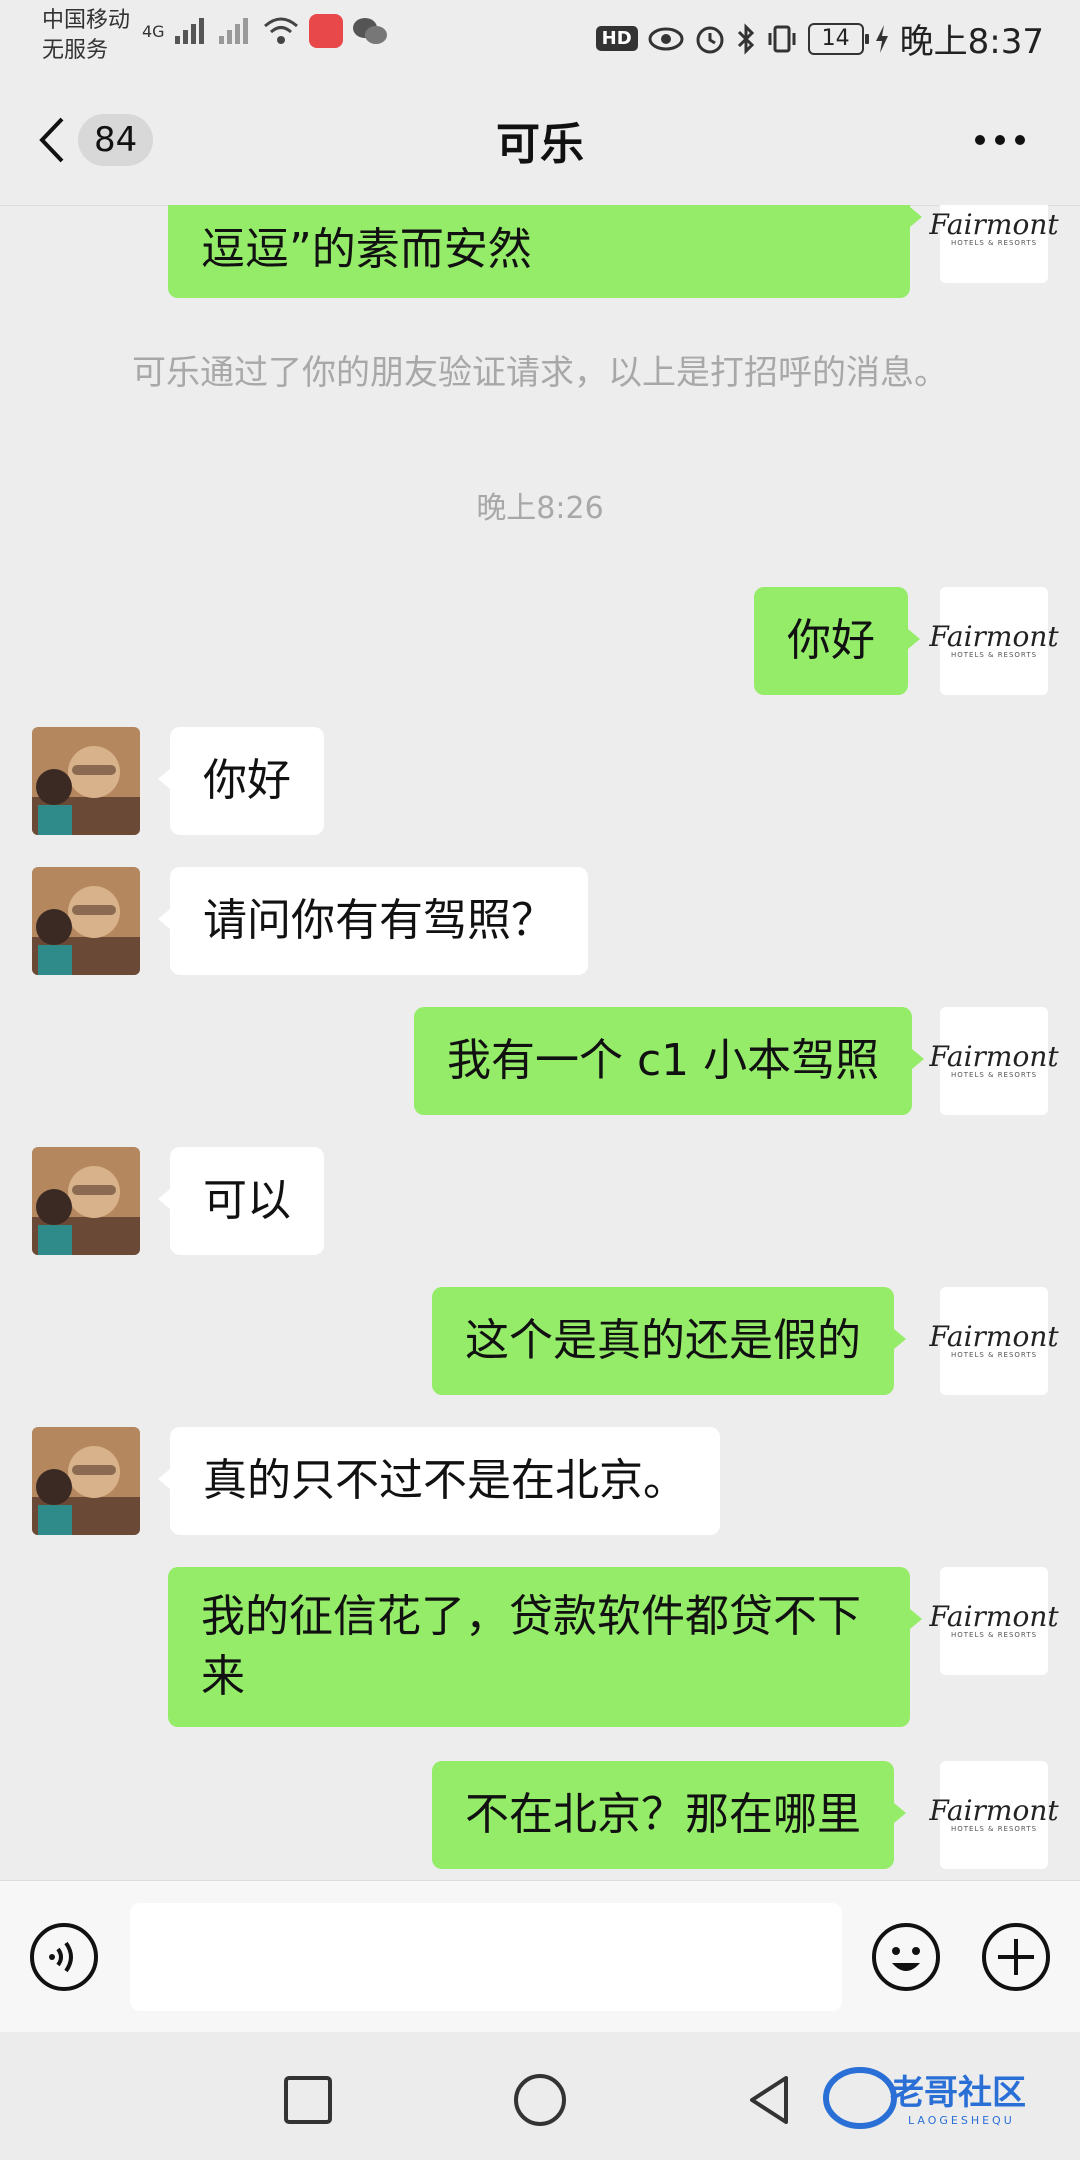 The image size is (1080, 2160). What do you see at coordinates (366, 249) in the screenshot?
I see `message-text: 逗逗”的素而安然` at bounding box center [366, 249].